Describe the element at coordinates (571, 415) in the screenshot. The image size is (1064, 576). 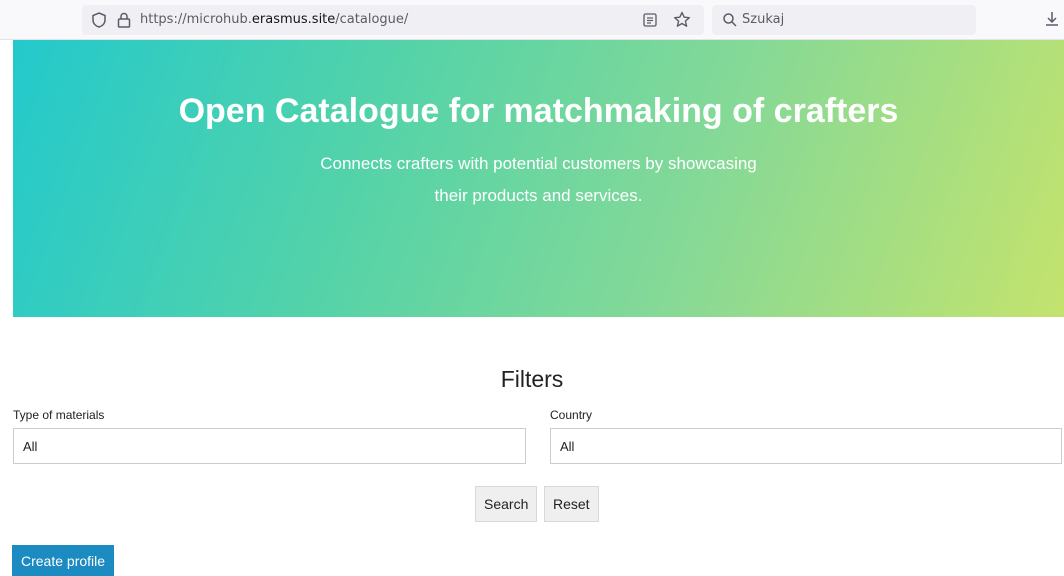
I see `country-label: Country` at that location.